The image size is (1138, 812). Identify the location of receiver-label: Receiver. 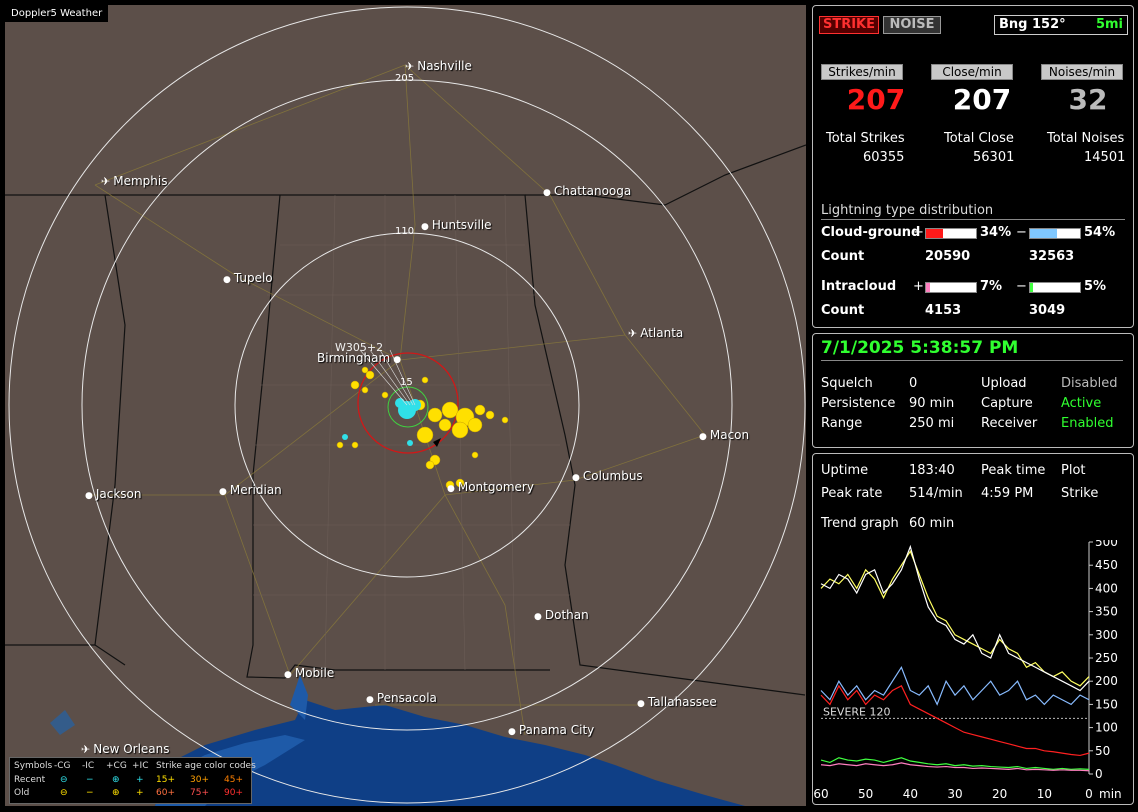
(1009, 423).